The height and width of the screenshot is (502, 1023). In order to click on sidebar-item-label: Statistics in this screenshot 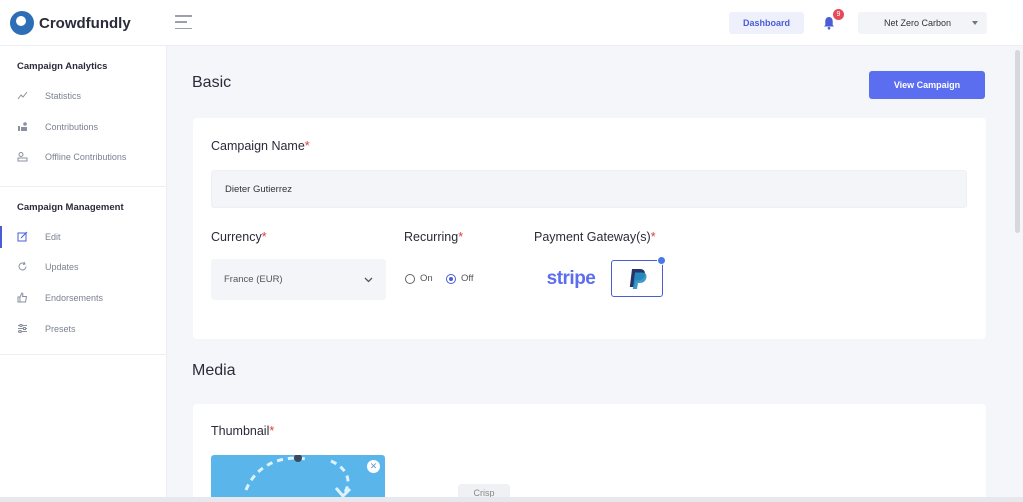, I will do `click(63, 96)`.